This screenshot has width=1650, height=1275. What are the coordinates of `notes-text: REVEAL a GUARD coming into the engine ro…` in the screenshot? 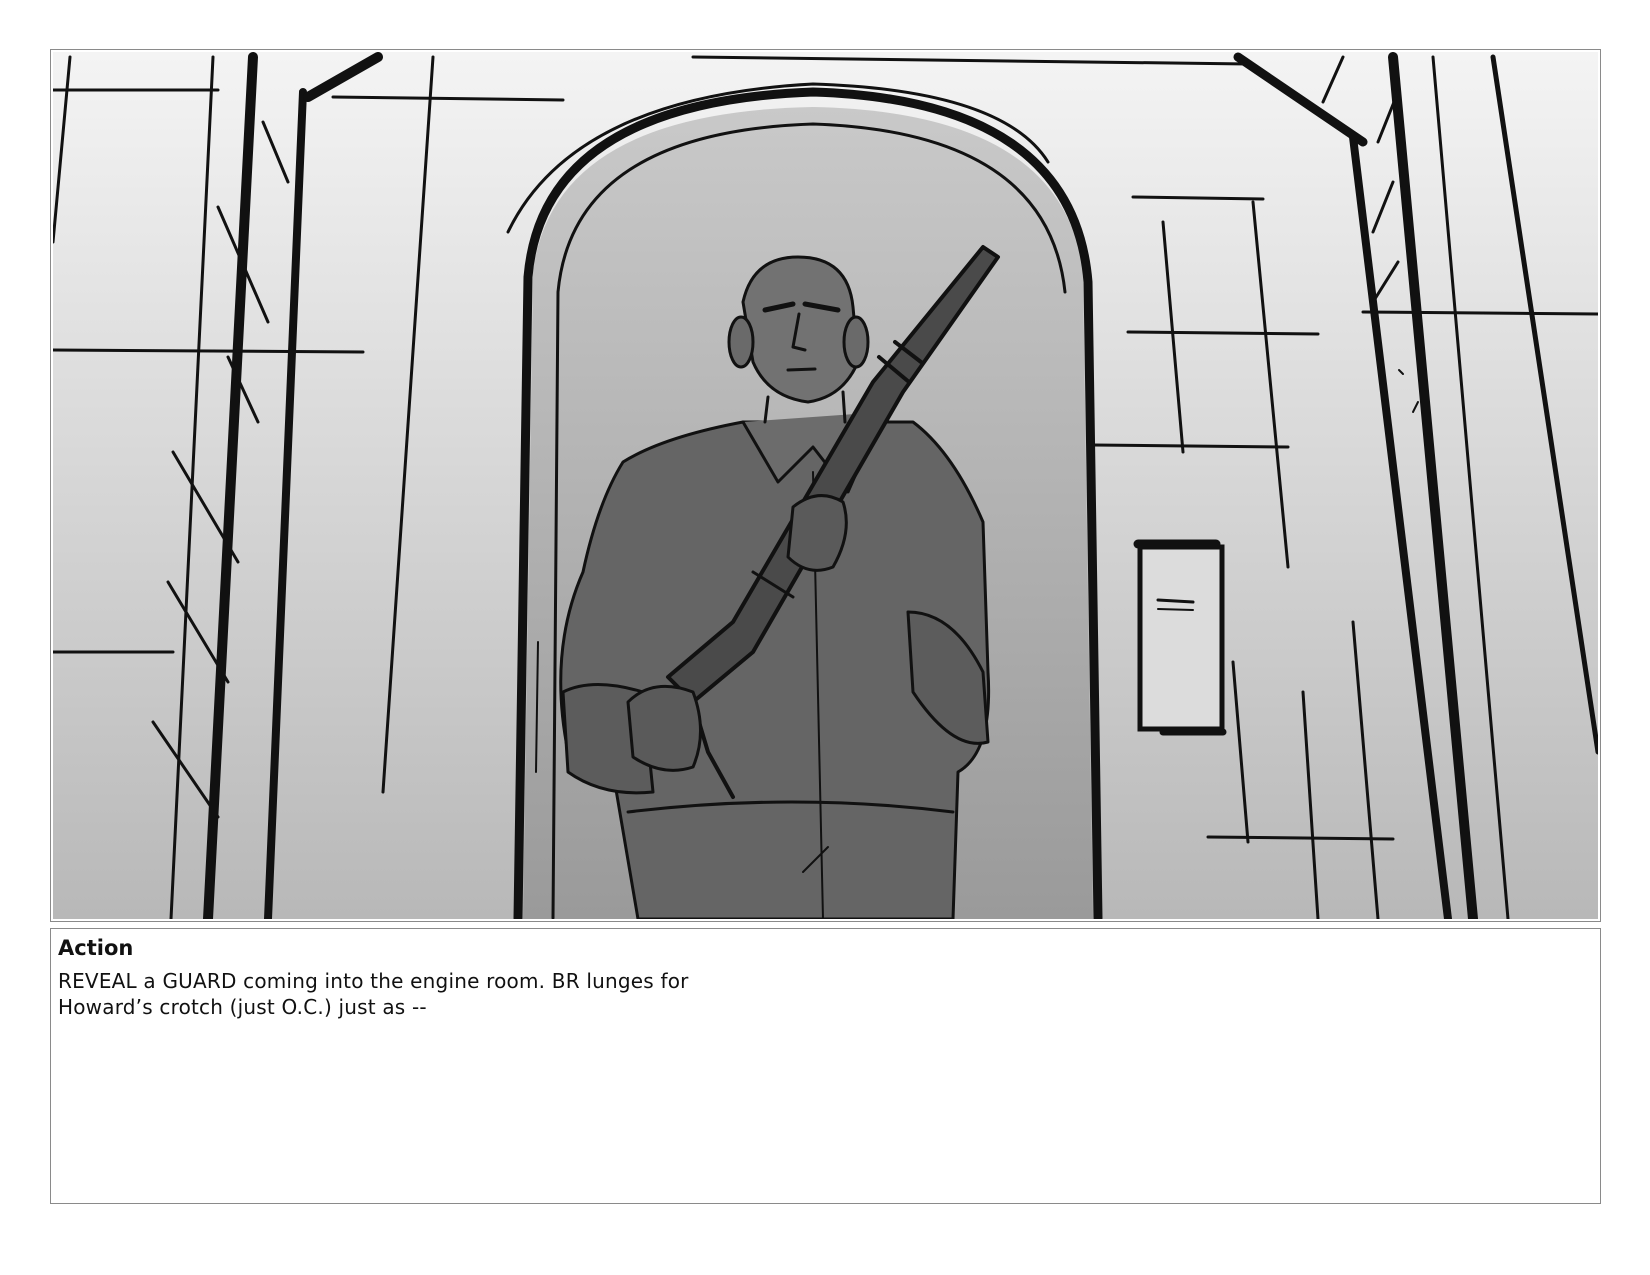 It's located at (398, 994).